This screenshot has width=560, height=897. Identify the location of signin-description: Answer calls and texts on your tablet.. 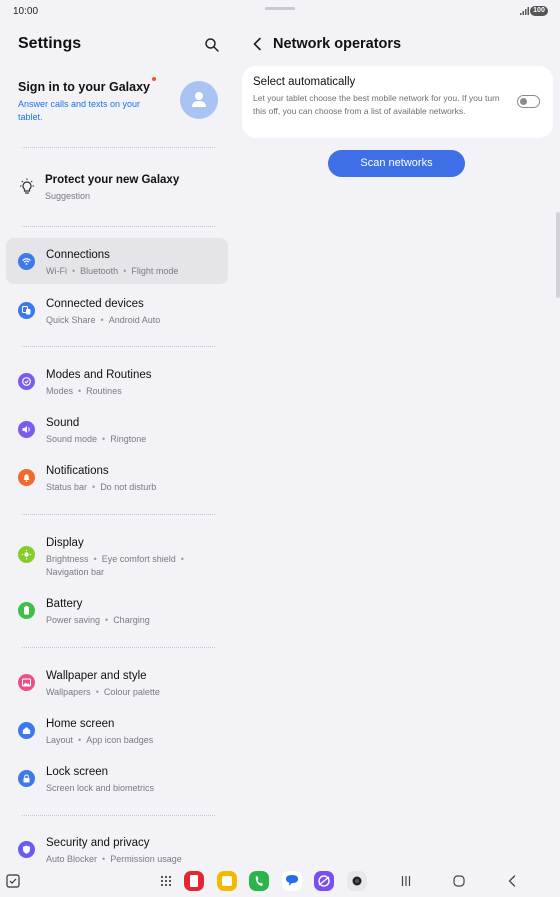
(79, 110).